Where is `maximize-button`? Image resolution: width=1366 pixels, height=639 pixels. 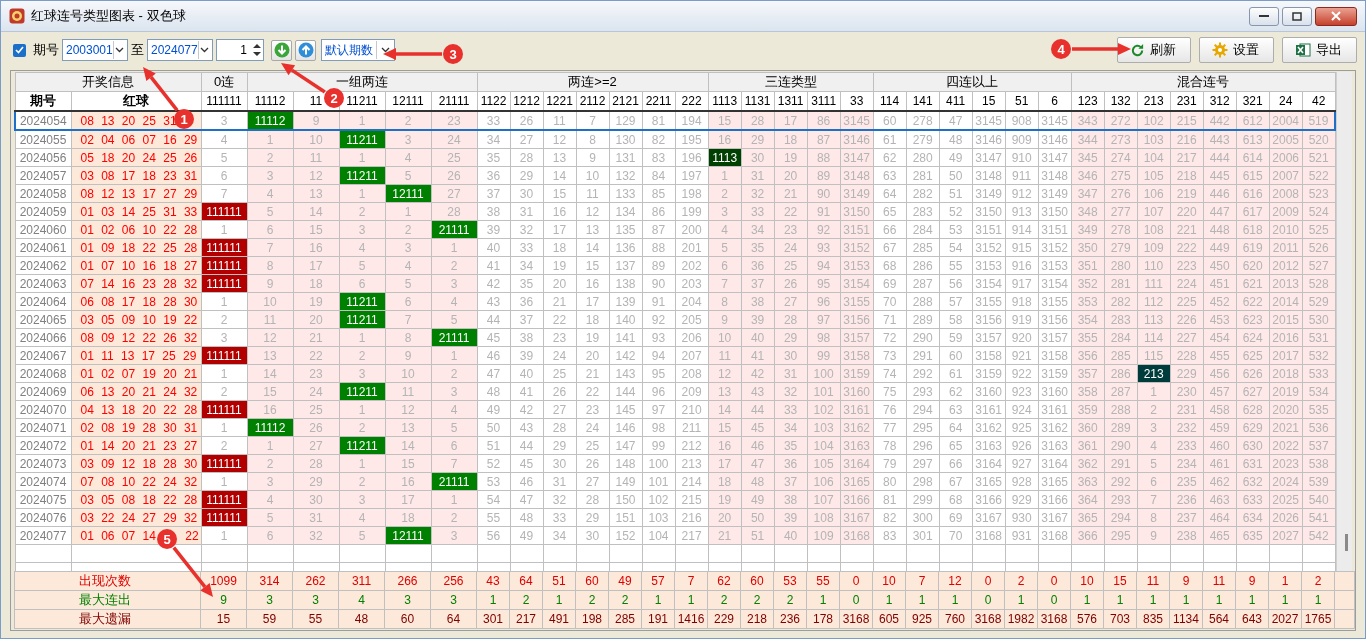 maximize-button is located at coordinates (1297, 16).